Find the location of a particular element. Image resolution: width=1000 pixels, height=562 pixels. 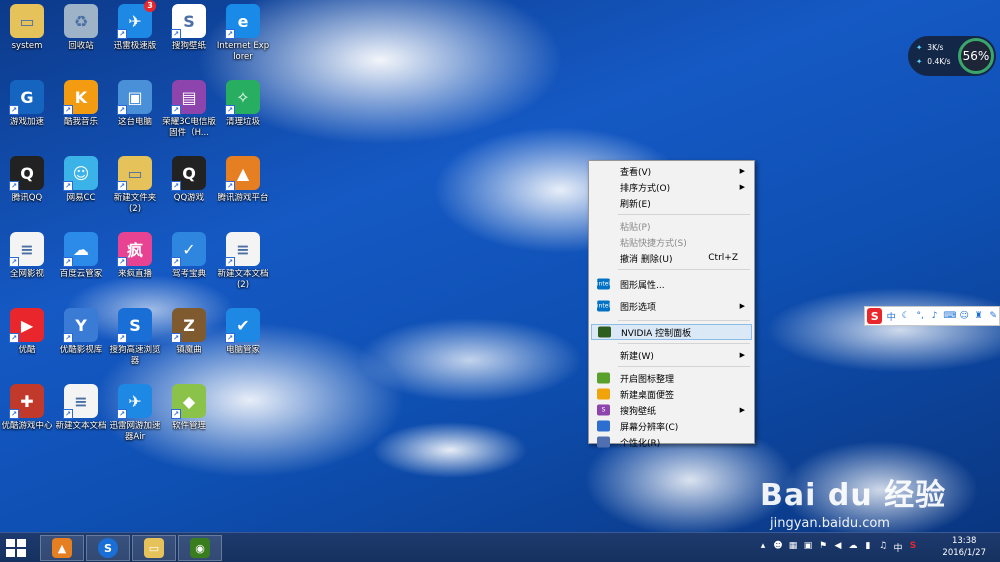

xunlei-icon: ✈ ↗ 3 is located at coordinates (136, 19).